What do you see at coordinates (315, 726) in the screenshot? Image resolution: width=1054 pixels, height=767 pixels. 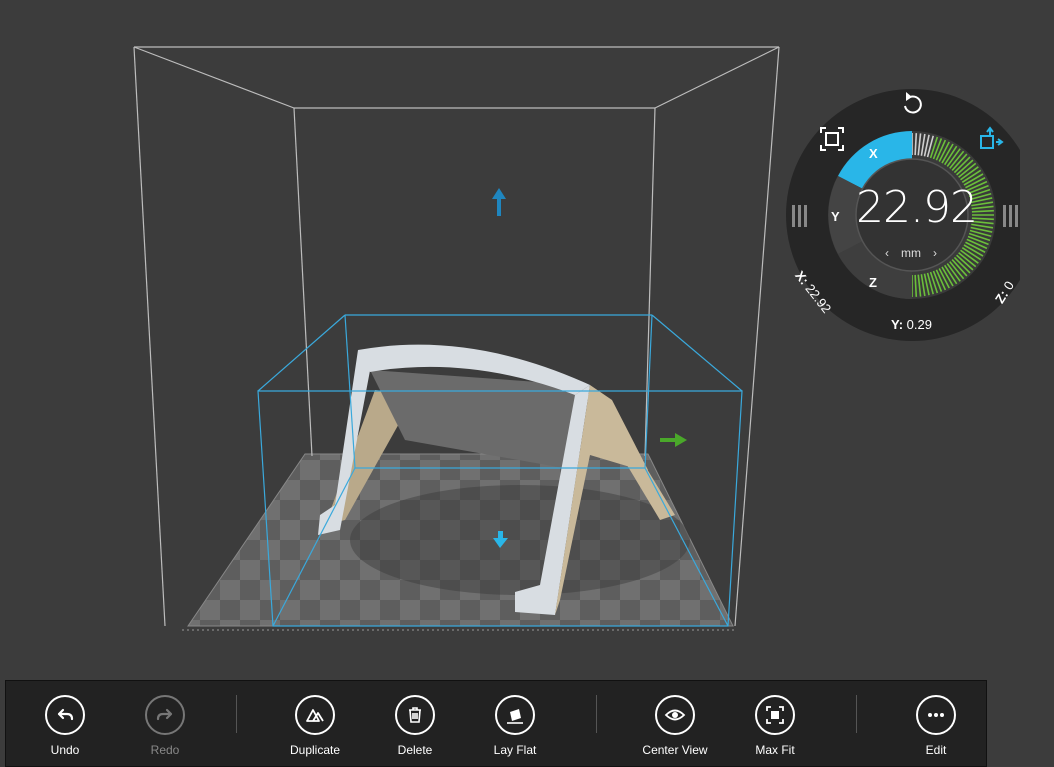 I see `duplicate-button: Duplicate` at bounding box center [315, 726].